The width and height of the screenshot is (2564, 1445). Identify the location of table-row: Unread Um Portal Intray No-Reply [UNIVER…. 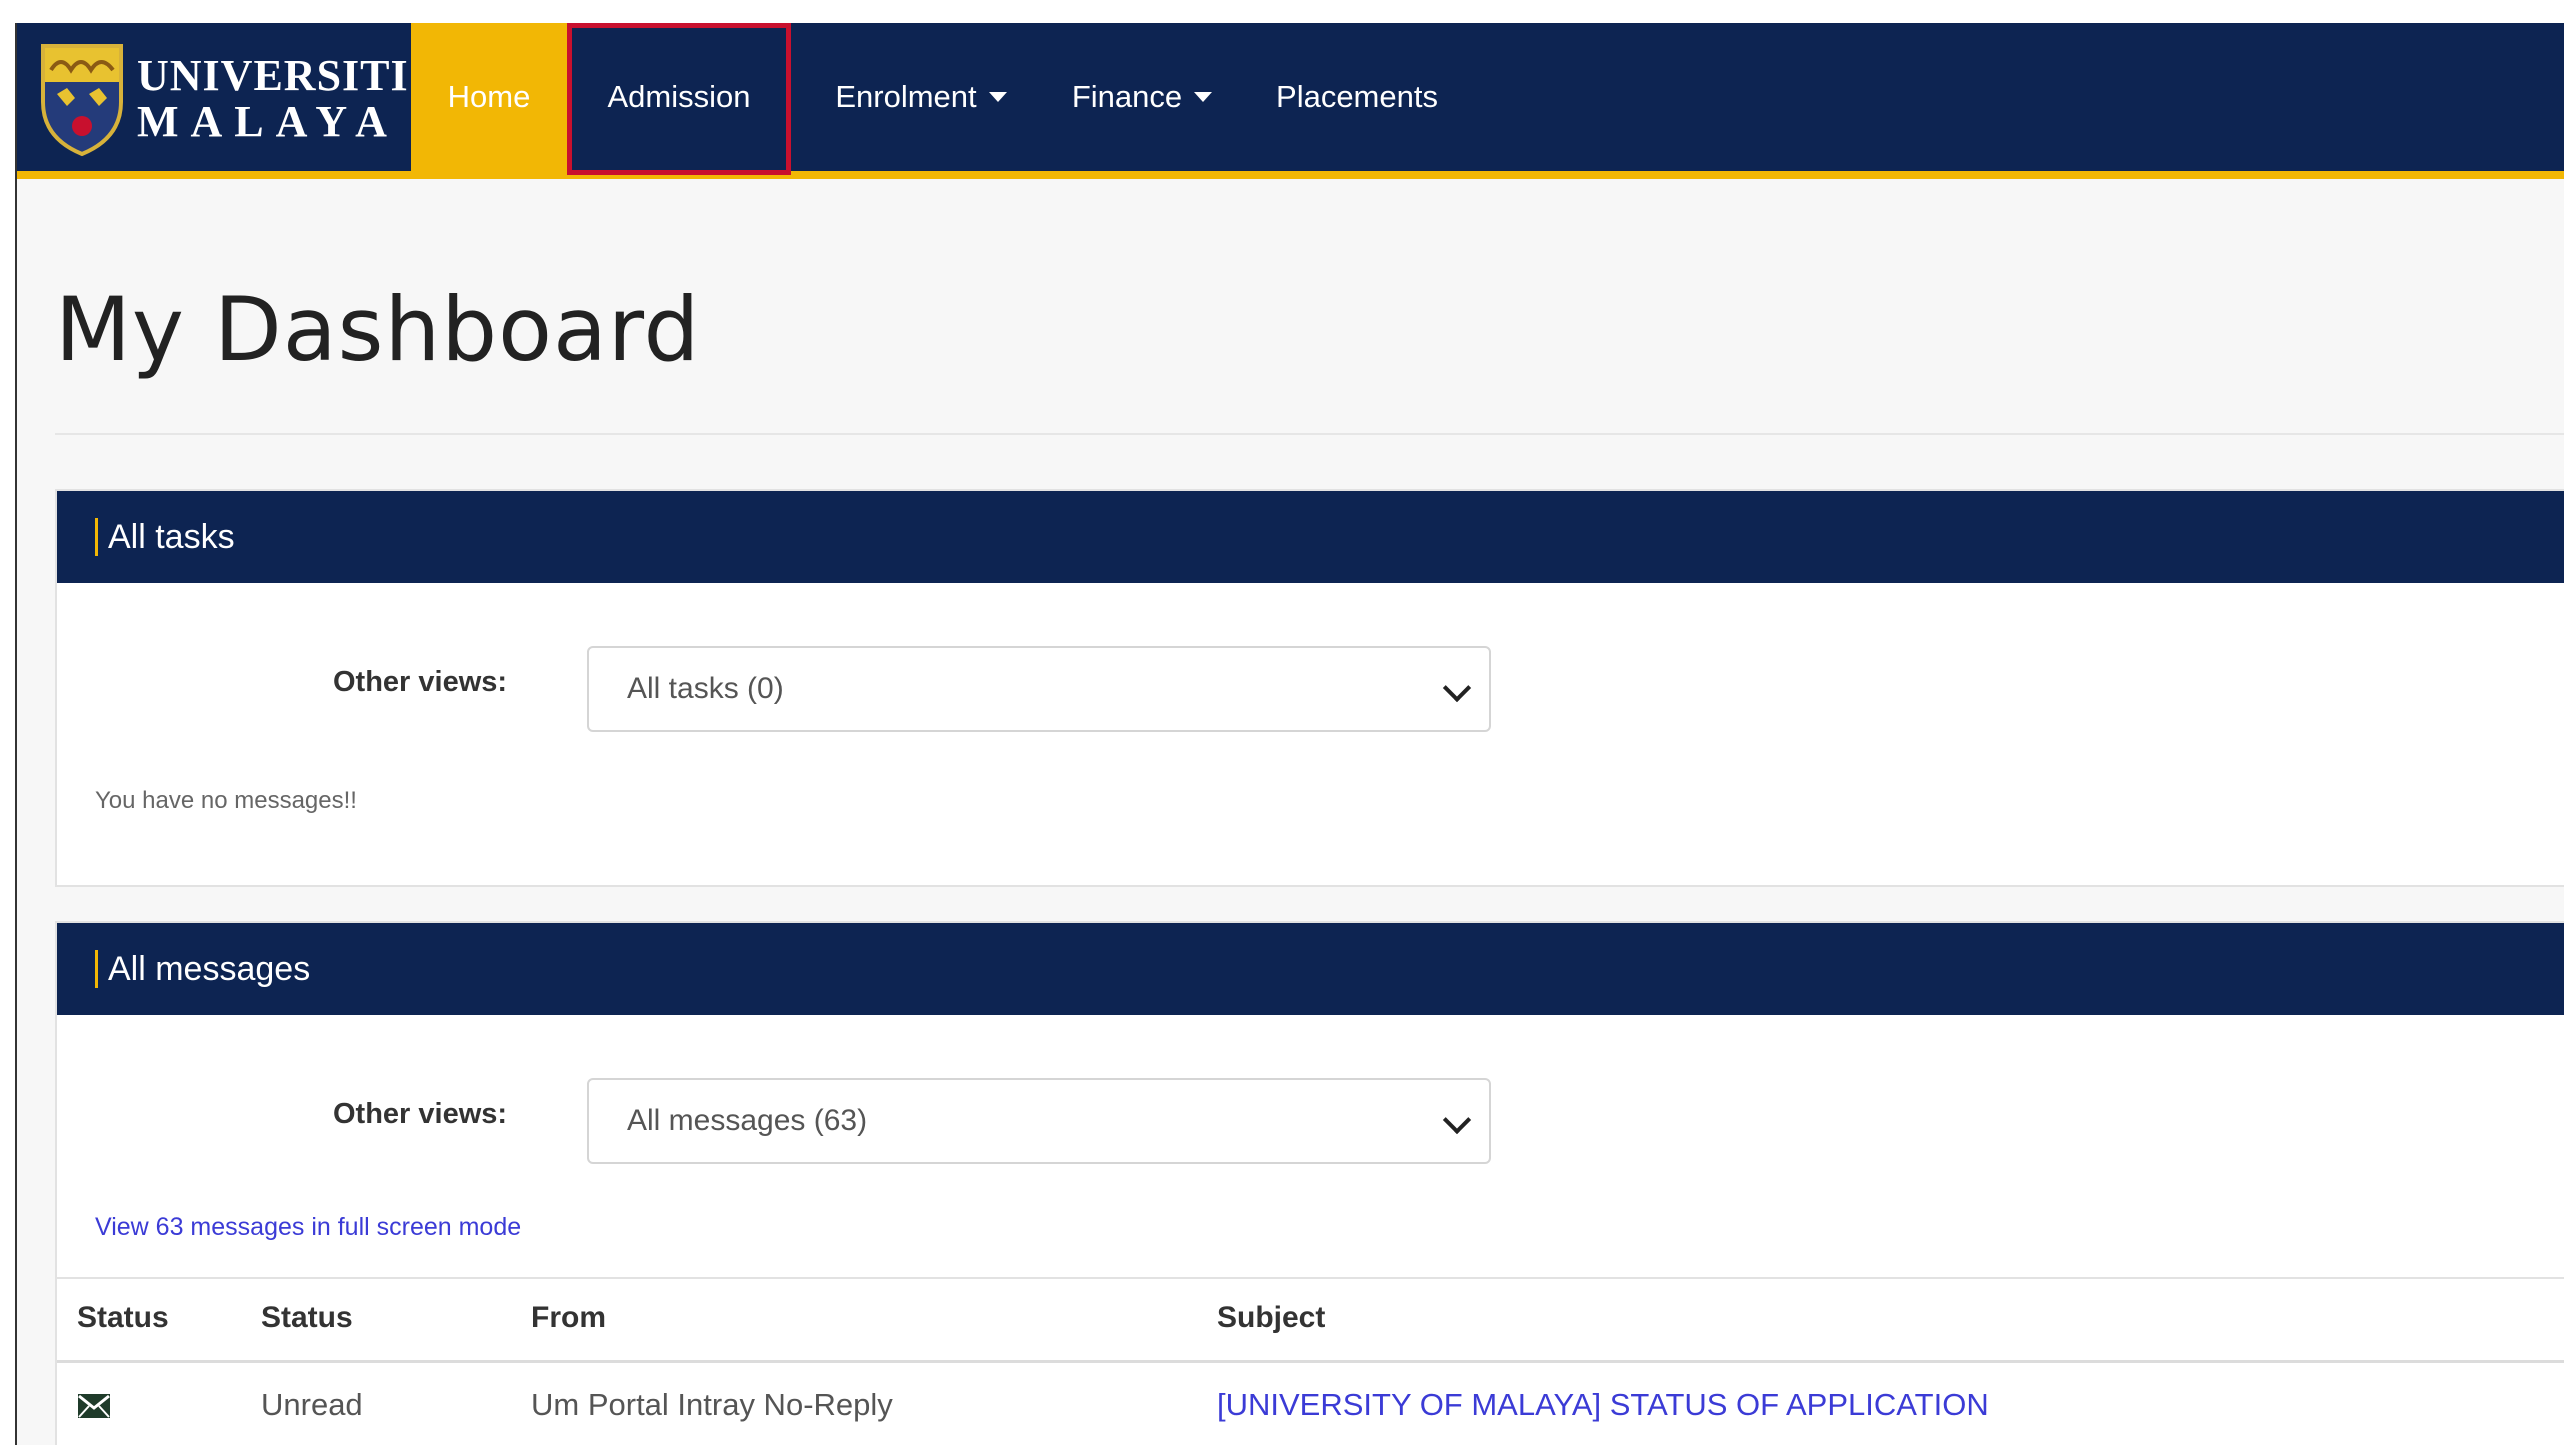
(1310, 1404).